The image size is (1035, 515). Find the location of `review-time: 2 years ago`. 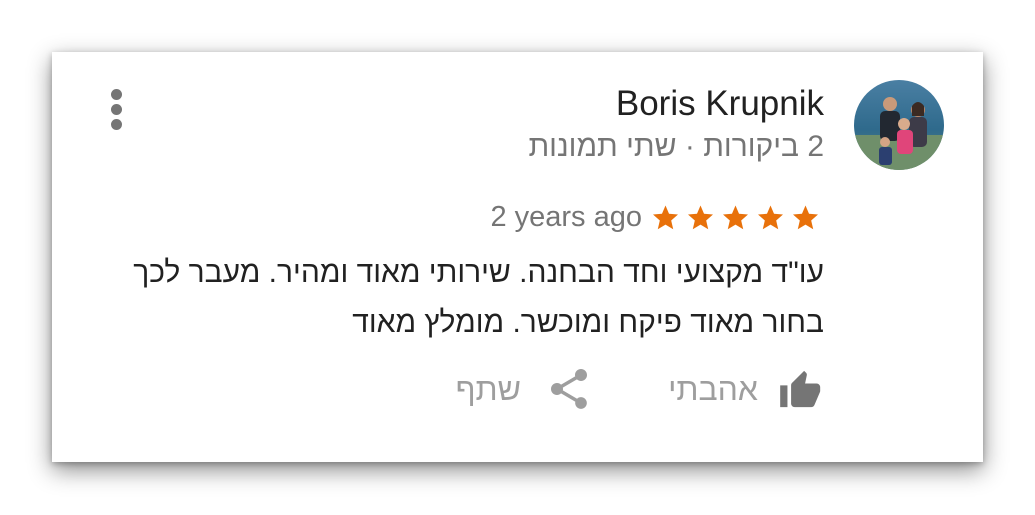

review-time: 2 years ago is located at coordinates (566, 217).